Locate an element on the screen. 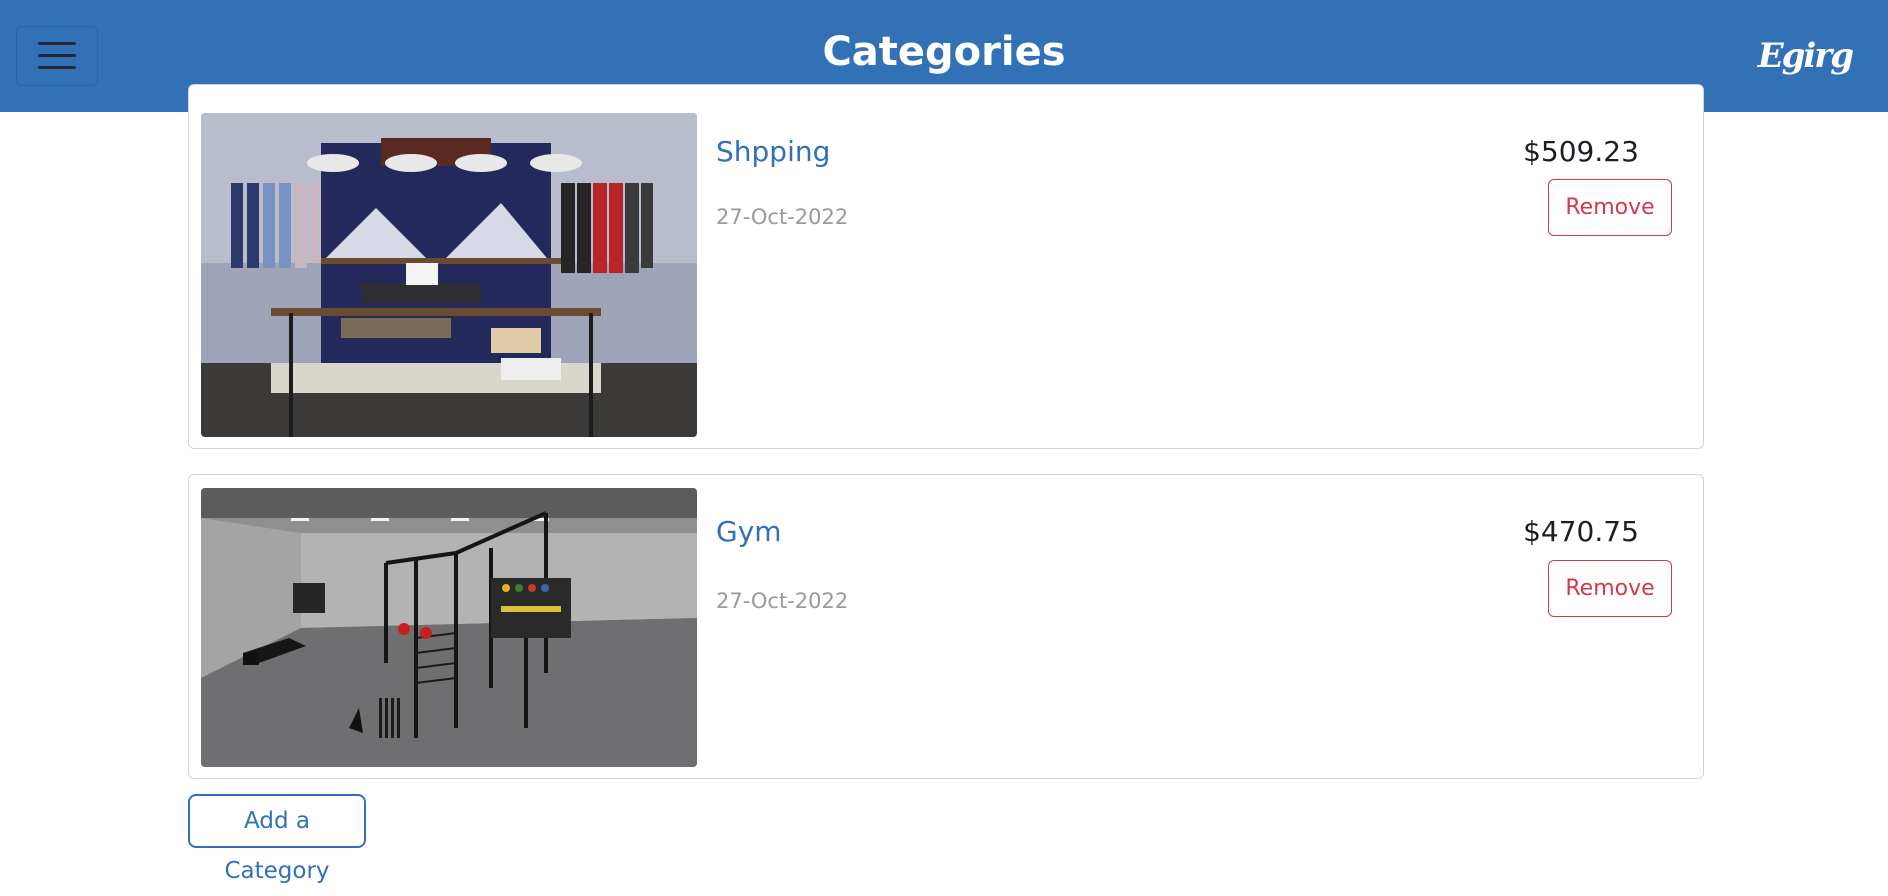 This screenshot has height=896, width=1888. category-name: Gym is located at coordinates (749, 532).